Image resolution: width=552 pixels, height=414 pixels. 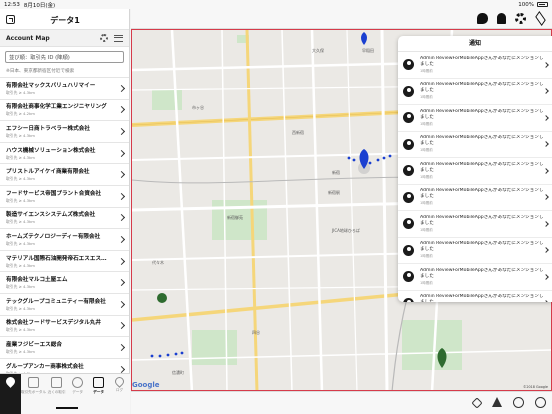 What do you see at coordinates (64, 88) in the screenshot?
I see `company-list-item: 有限会社マックスバリュハリマイー 取引先 ≥ 4.3km` at bounding box center [64, 88].